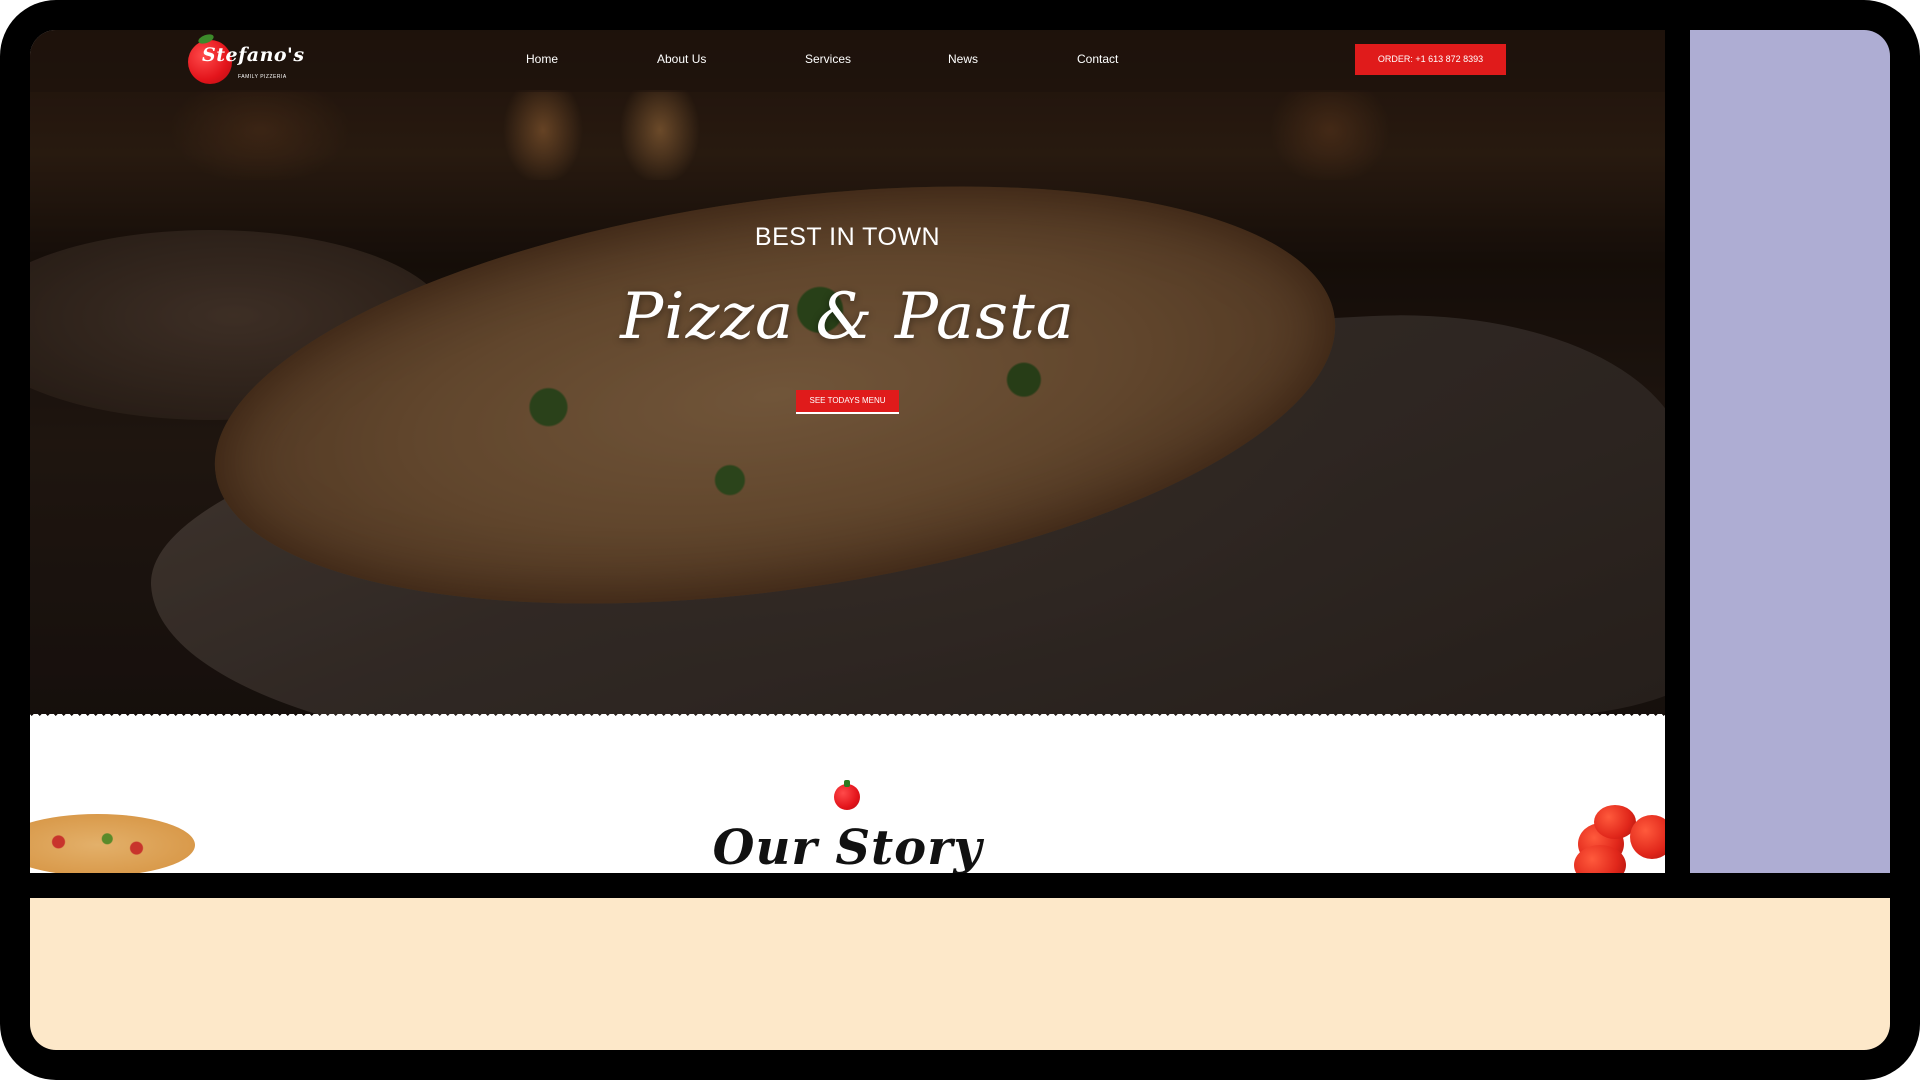 The height and width of the screenshot is (1080, 1920). I want to click on site-logo: Stefano's FAMILY PIZZERIA, so click(246, 59).